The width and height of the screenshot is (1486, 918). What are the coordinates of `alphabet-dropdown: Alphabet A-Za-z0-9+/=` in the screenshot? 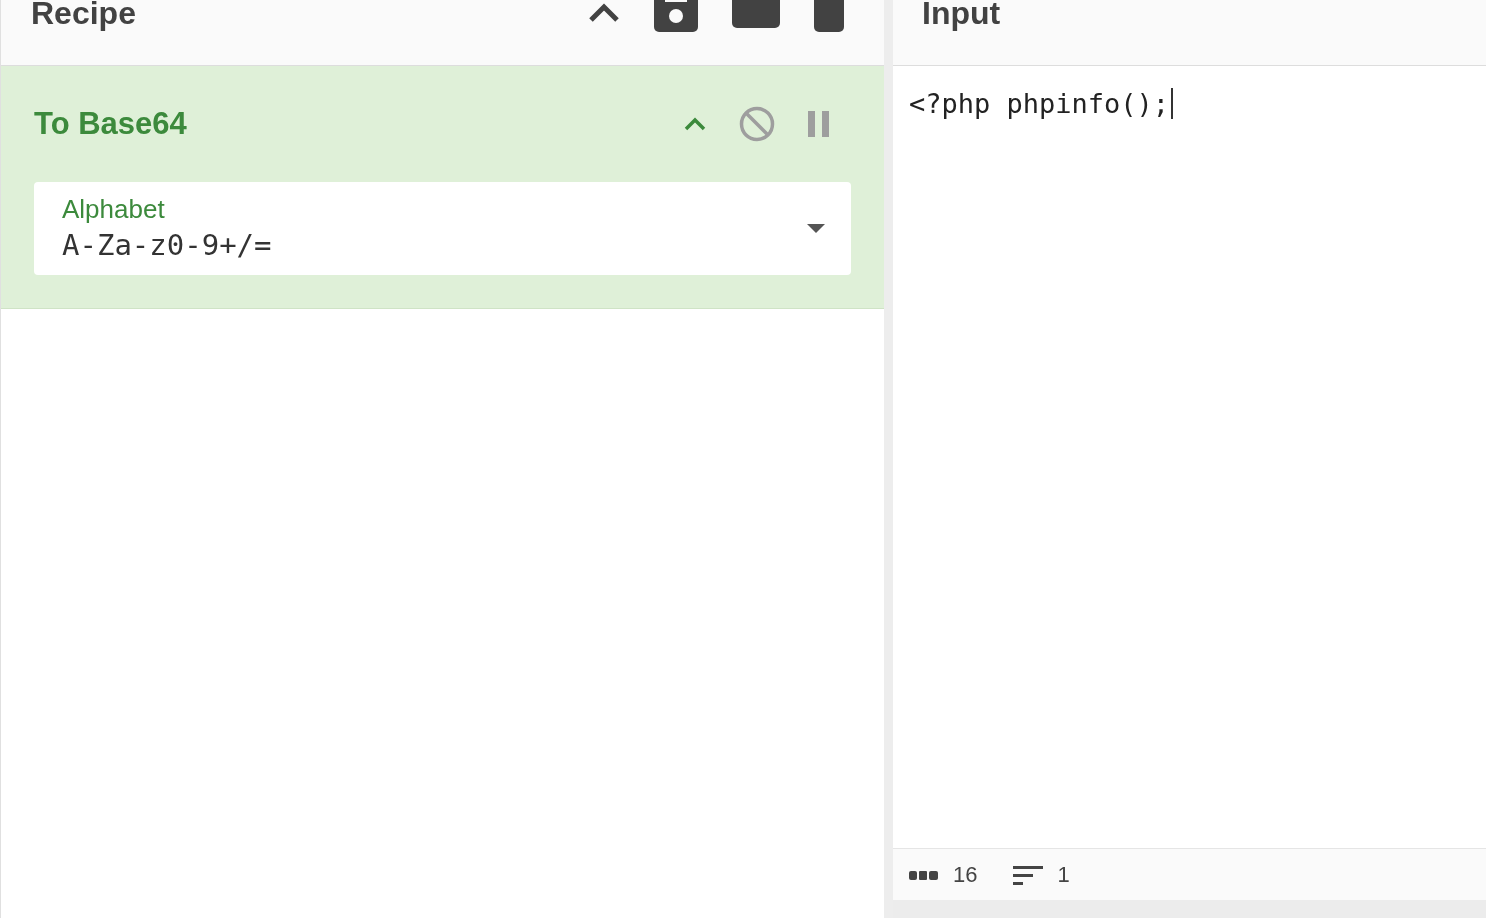 It's located at (442, 228).